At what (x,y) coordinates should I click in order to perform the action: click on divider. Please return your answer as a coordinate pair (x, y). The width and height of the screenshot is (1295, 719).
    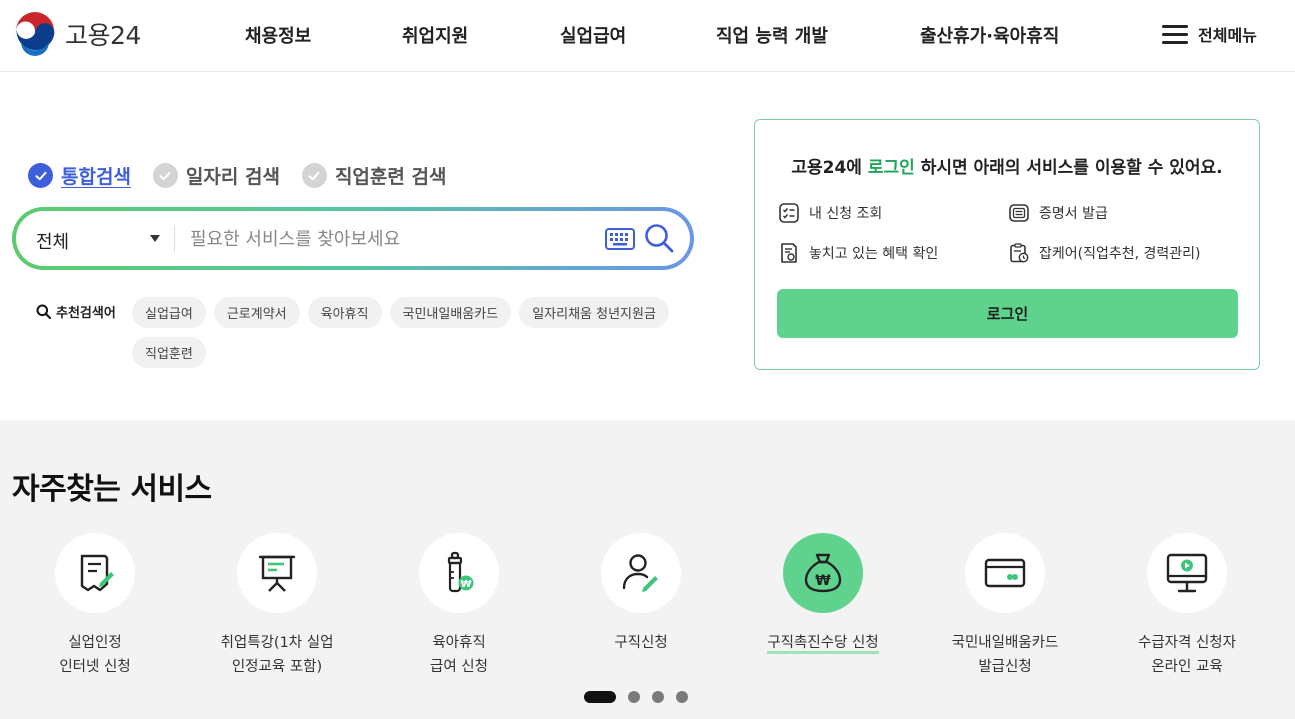
    Looking at the image, I should click on (174, 239).